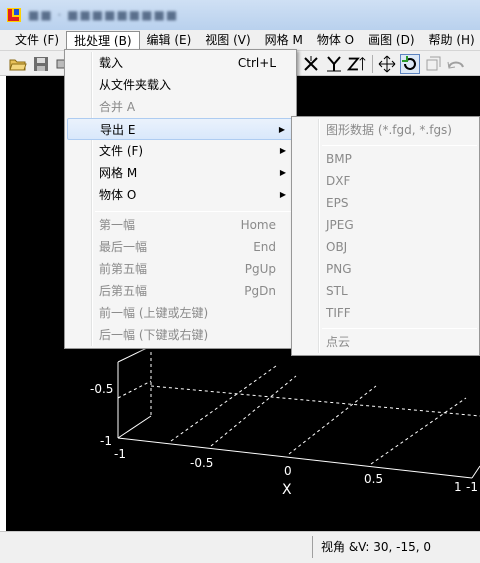  What do you see at coordinates (180, 225) in the screenshot?
I see `menu-item-first: 第一幅 Home` at bounding box center [180, 225].